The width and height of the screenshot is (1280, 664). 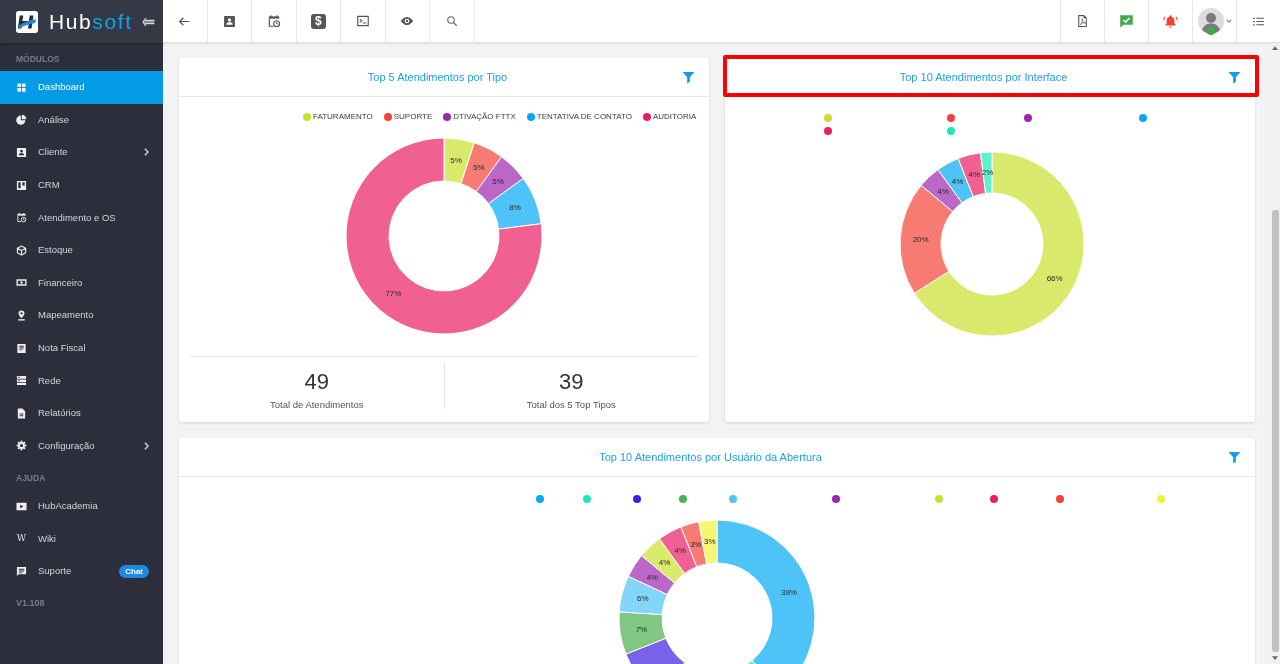 I want to click on stat-label: Total dos 5 Top Tipos, so click(x=571, y=405).